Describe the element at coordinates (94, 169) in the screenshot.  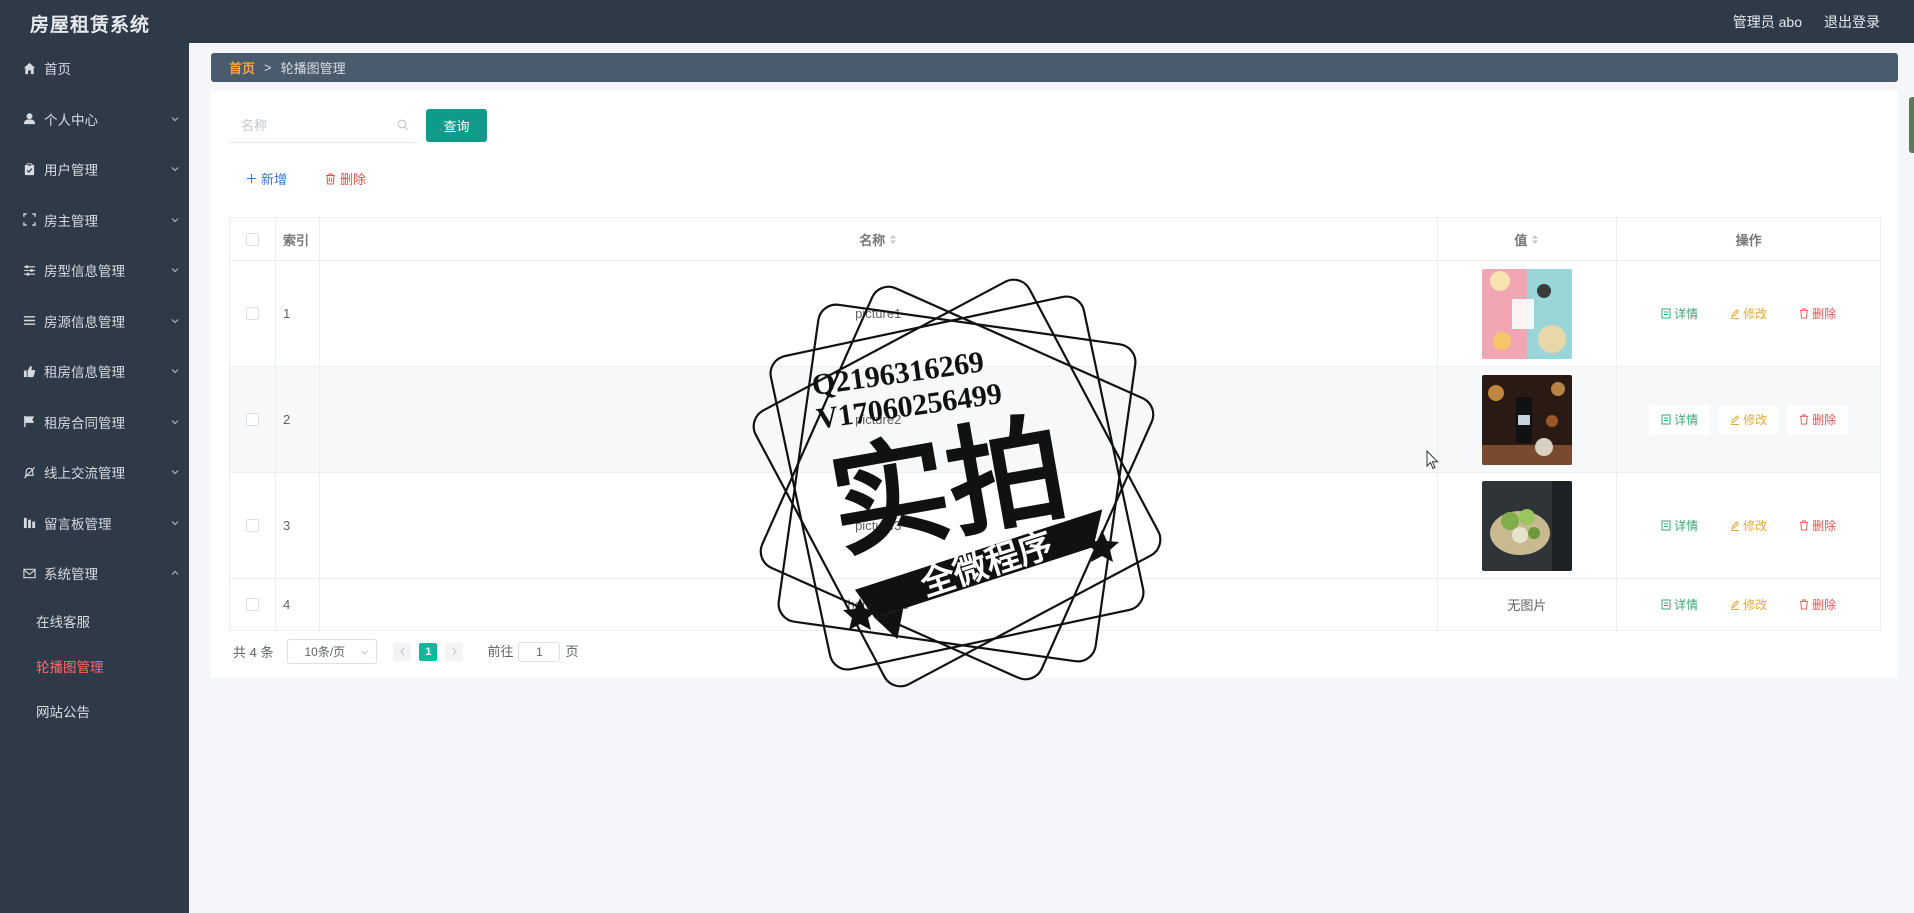
I see `sidebar-item-users: 用户管理` at that location.